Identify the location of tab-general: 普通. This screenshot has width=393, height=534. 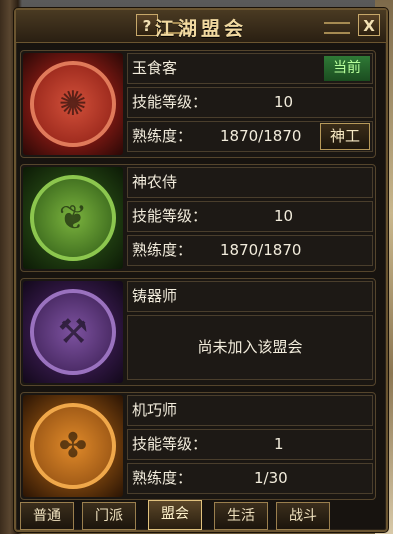
(47, 516).